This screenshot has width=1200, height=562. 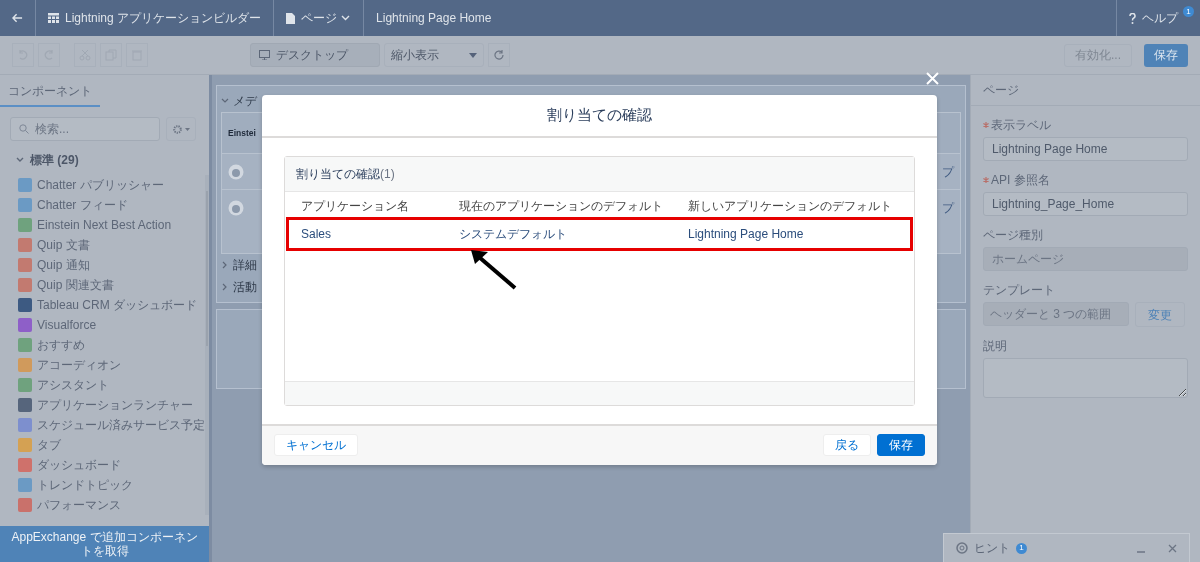 I want to click on modal-title: 割り当ての確認, so click(x=599, y=116).